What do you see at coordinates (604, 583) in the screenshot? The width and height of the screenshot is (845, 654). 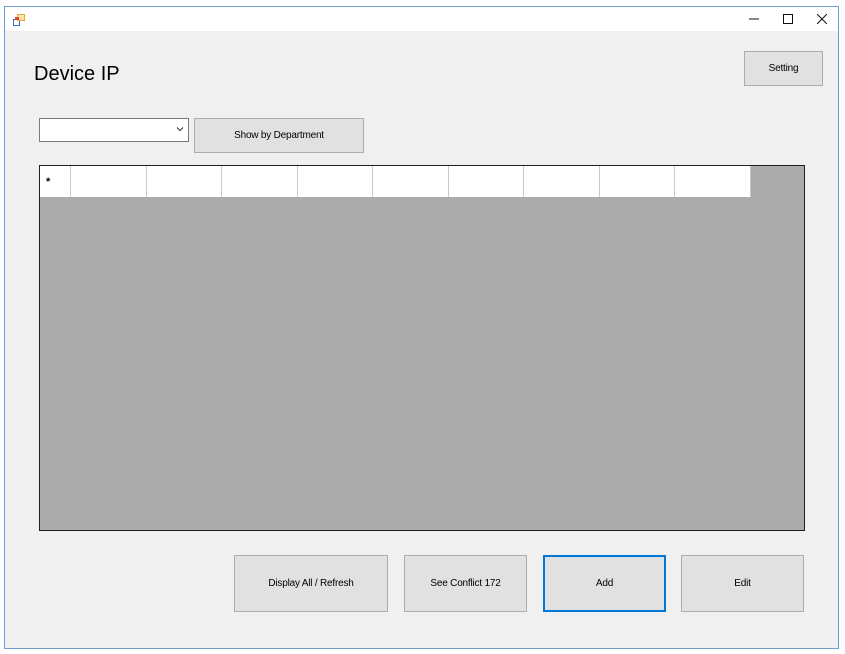 I see `add-button: Add` at bounding box center [604, 583].